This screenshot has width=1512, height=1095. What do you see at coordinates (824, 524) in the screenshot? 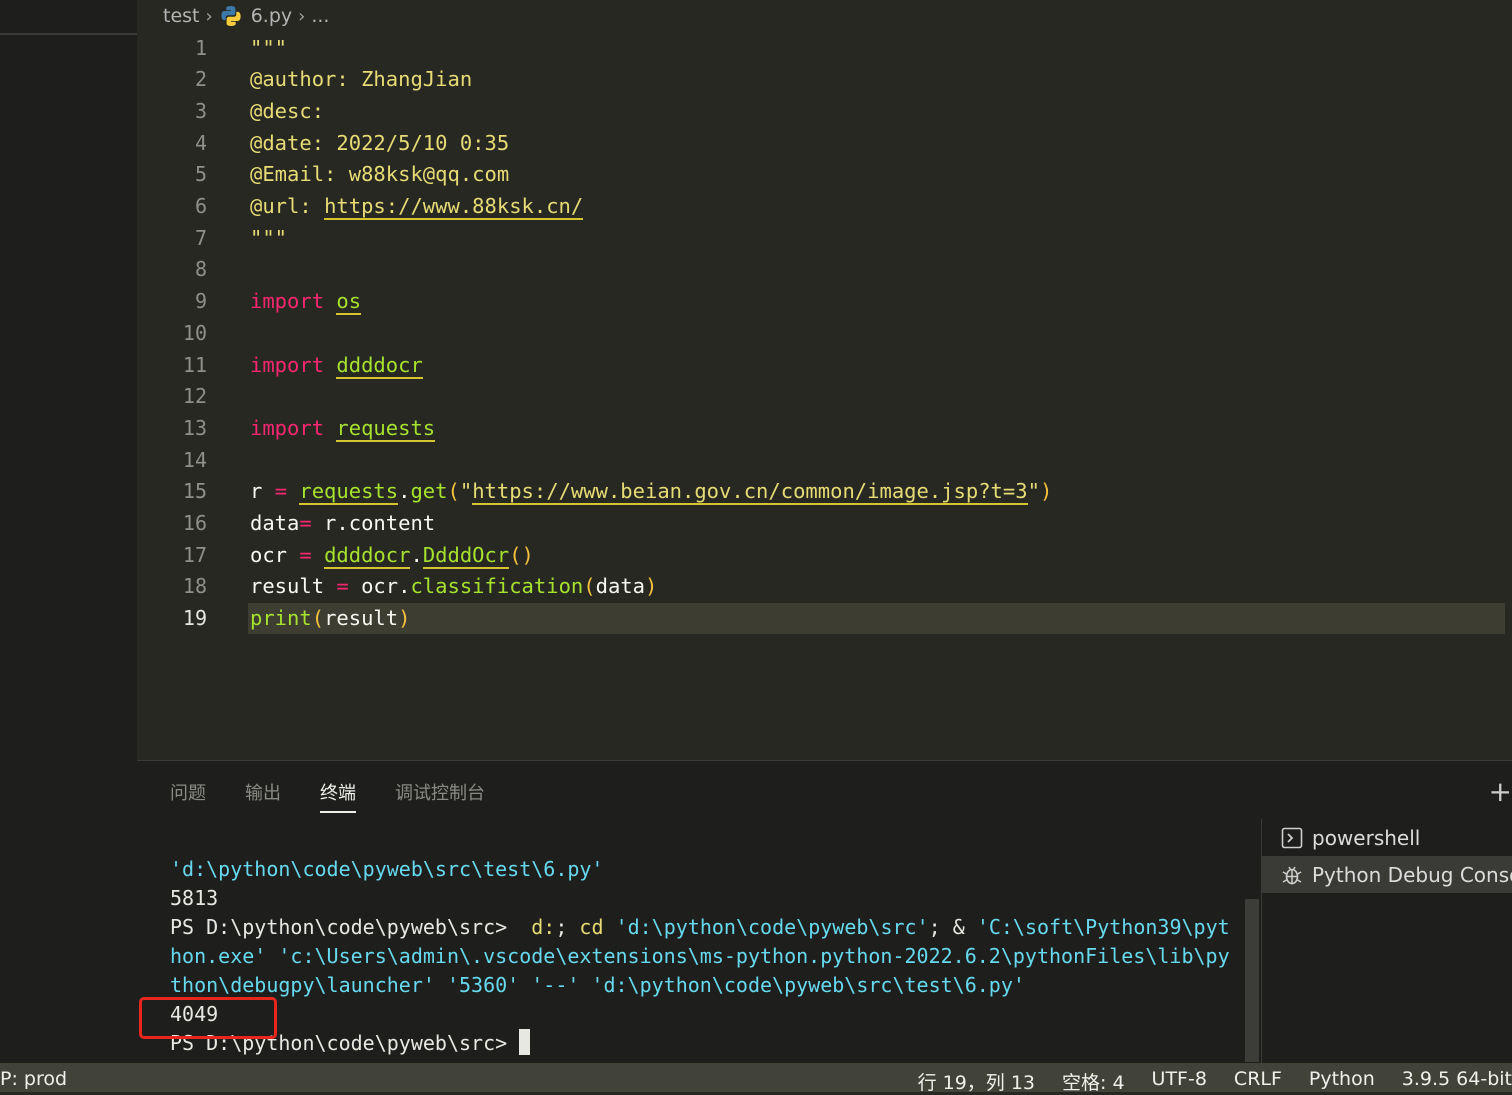
I see `code-line: 16 data= r.content` at bounding box center [824, 524].